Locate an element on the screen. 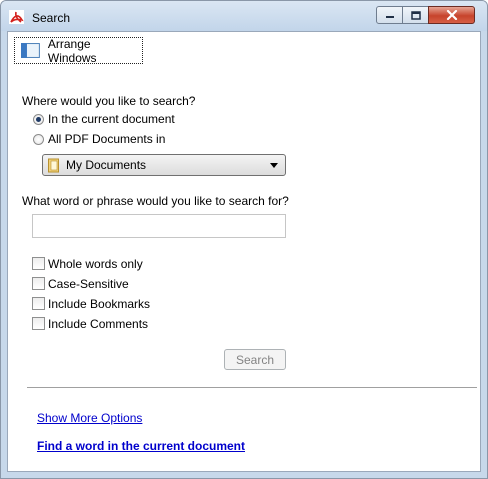 The width and height of the screenshot is (488, 479). location-dropdown: My Documents is located at coordinates (164, 165).